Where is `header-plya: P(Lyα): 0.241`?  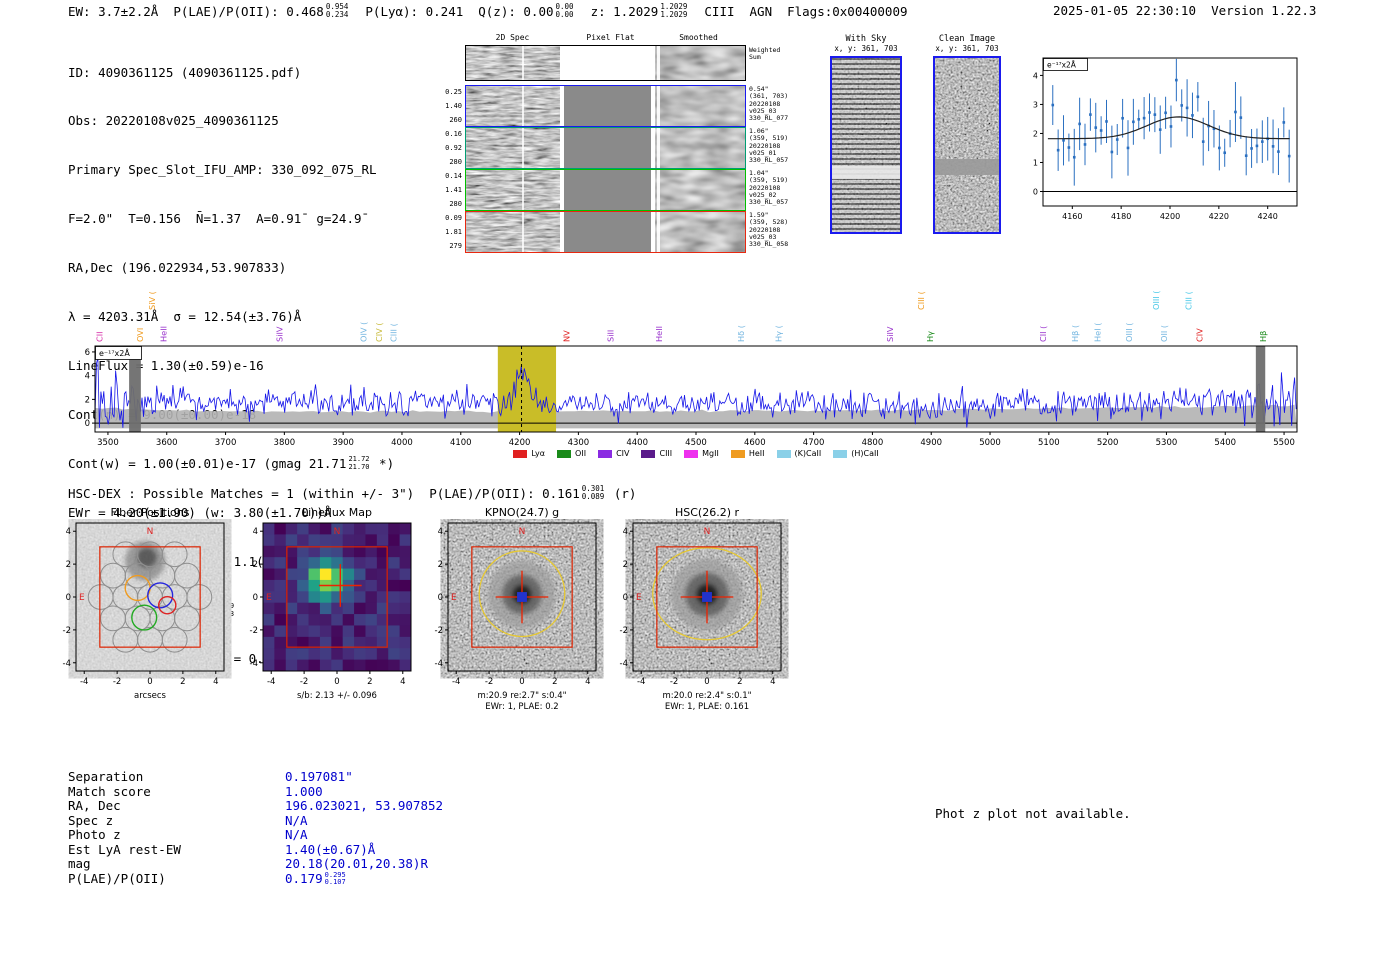 header-plya: P(Lyα): 0.241 is located at coordinates (414, 11).